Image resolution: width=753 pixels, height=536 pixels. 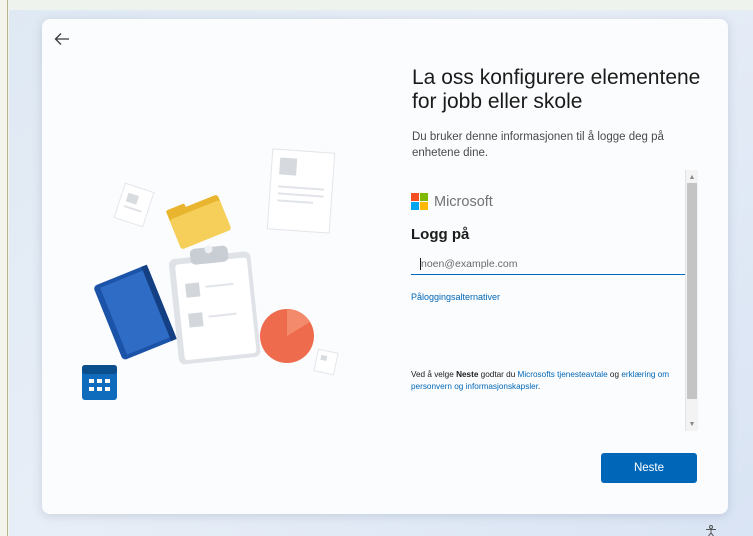 I want to click on folder-icon, so click(x=198, y=222).